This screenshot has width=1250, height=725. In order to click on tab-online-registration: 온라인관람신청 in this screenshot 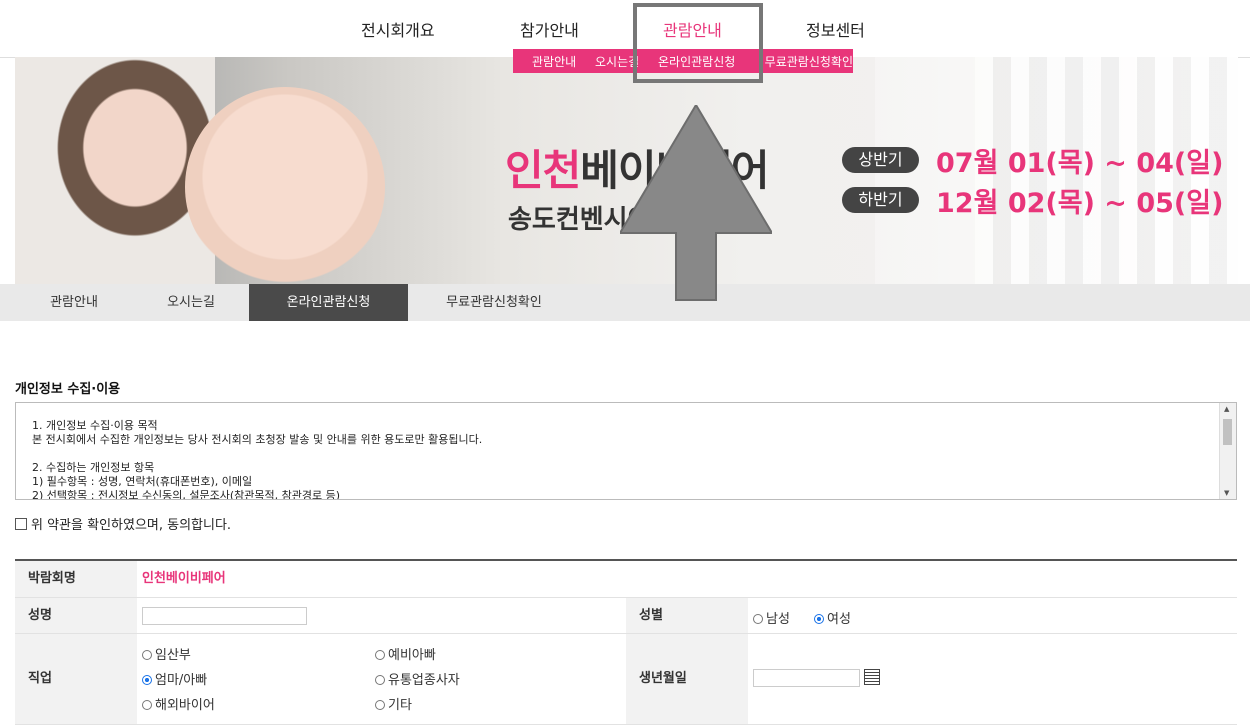, I will do `click(328, 302)`.